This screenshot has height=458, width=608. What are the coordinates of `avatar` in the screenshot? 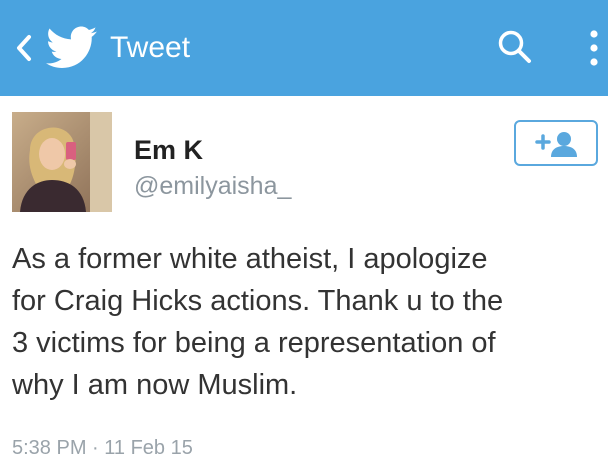 It's located at (62, 162).